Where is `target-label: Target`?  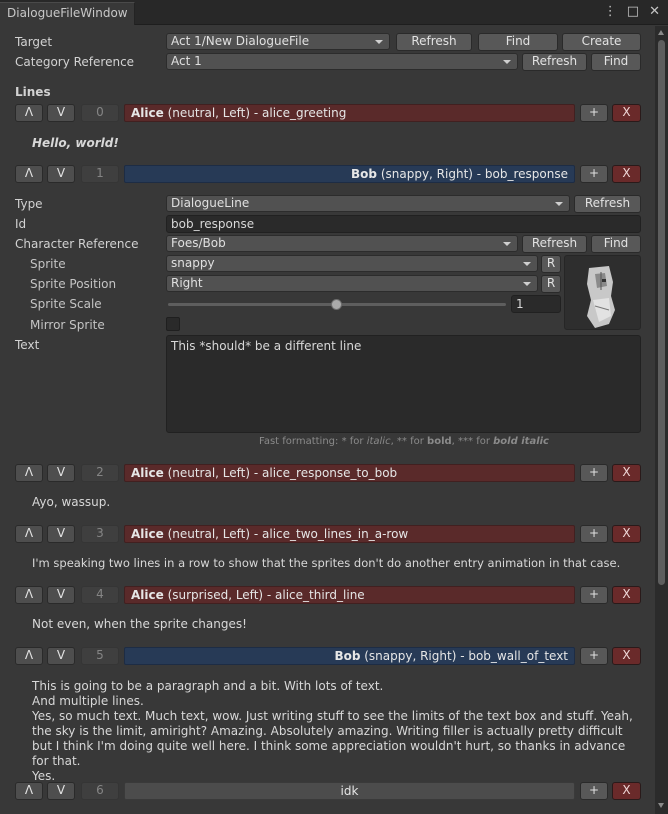
target-label: Target is located at coordinates (34, 42).